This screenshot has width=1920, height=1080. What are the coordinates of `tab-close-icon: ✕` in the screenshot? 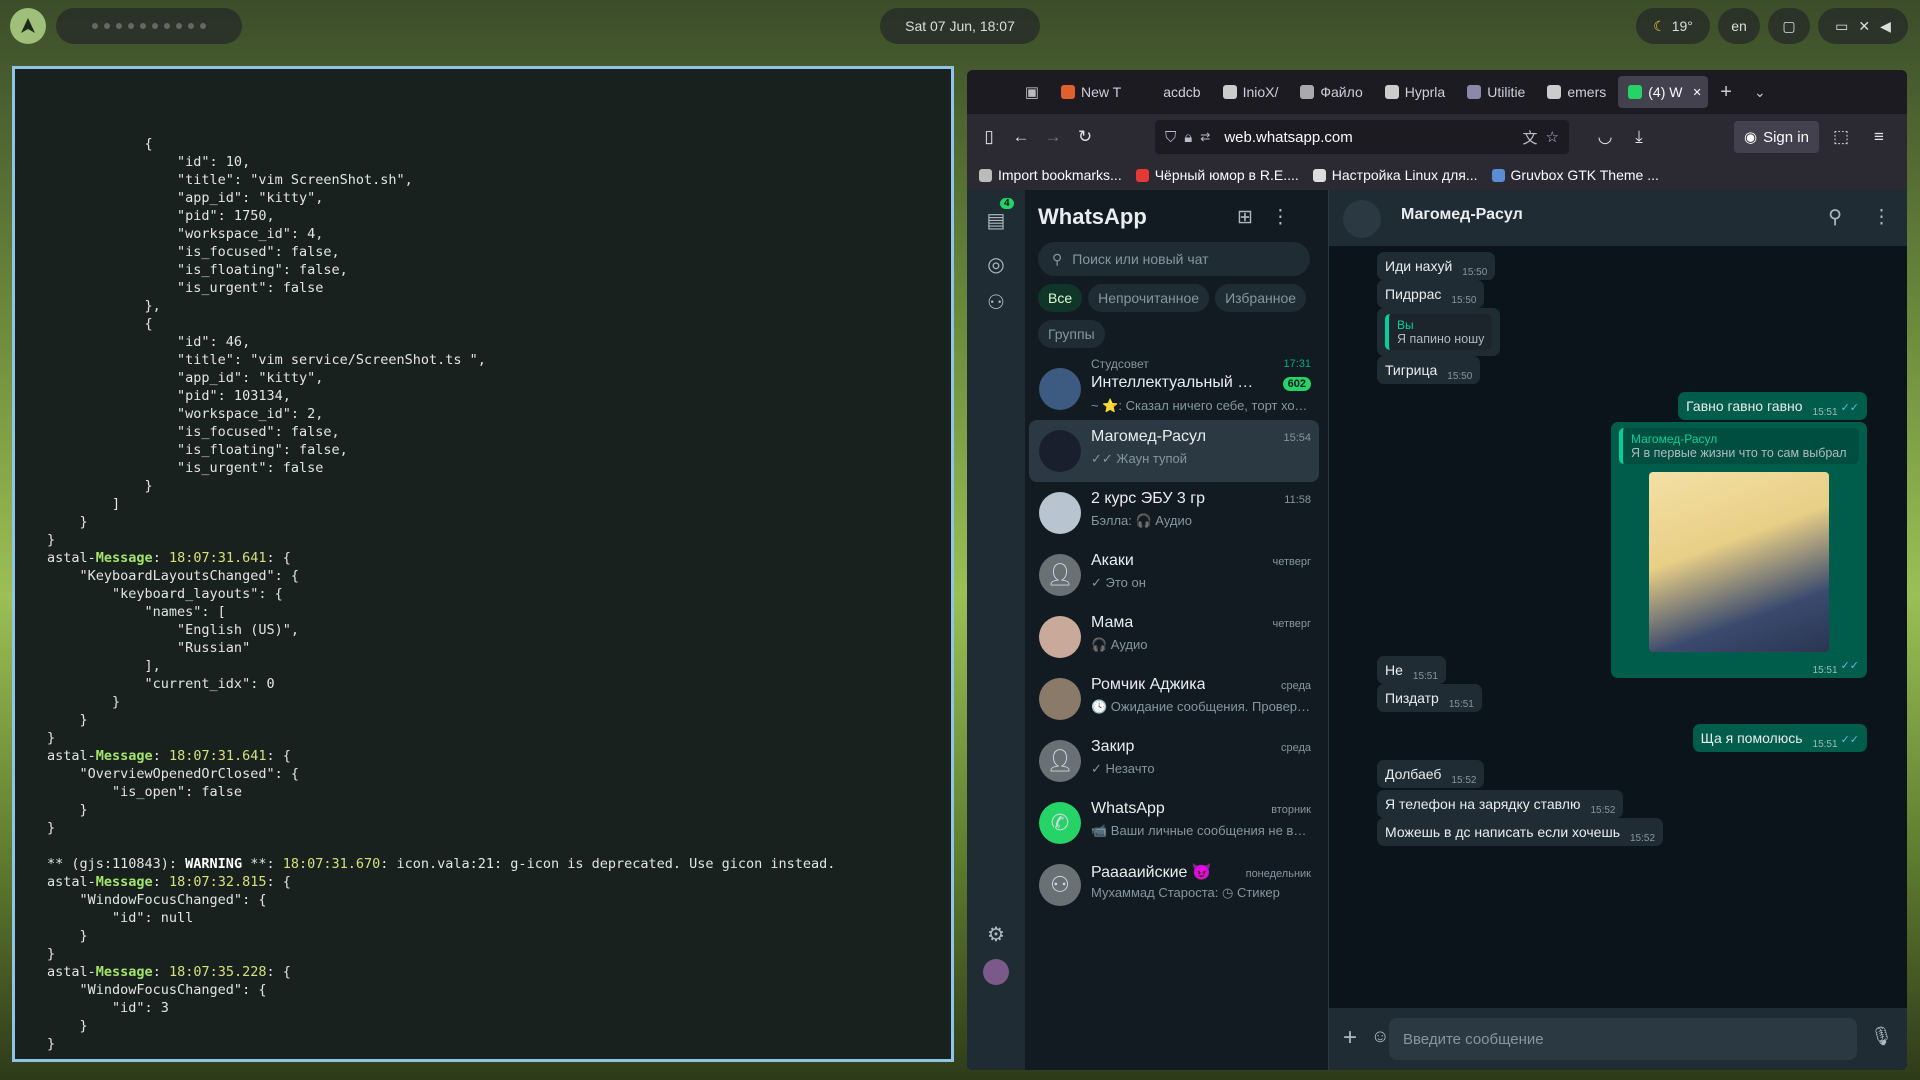 It's located at (1696, 92).